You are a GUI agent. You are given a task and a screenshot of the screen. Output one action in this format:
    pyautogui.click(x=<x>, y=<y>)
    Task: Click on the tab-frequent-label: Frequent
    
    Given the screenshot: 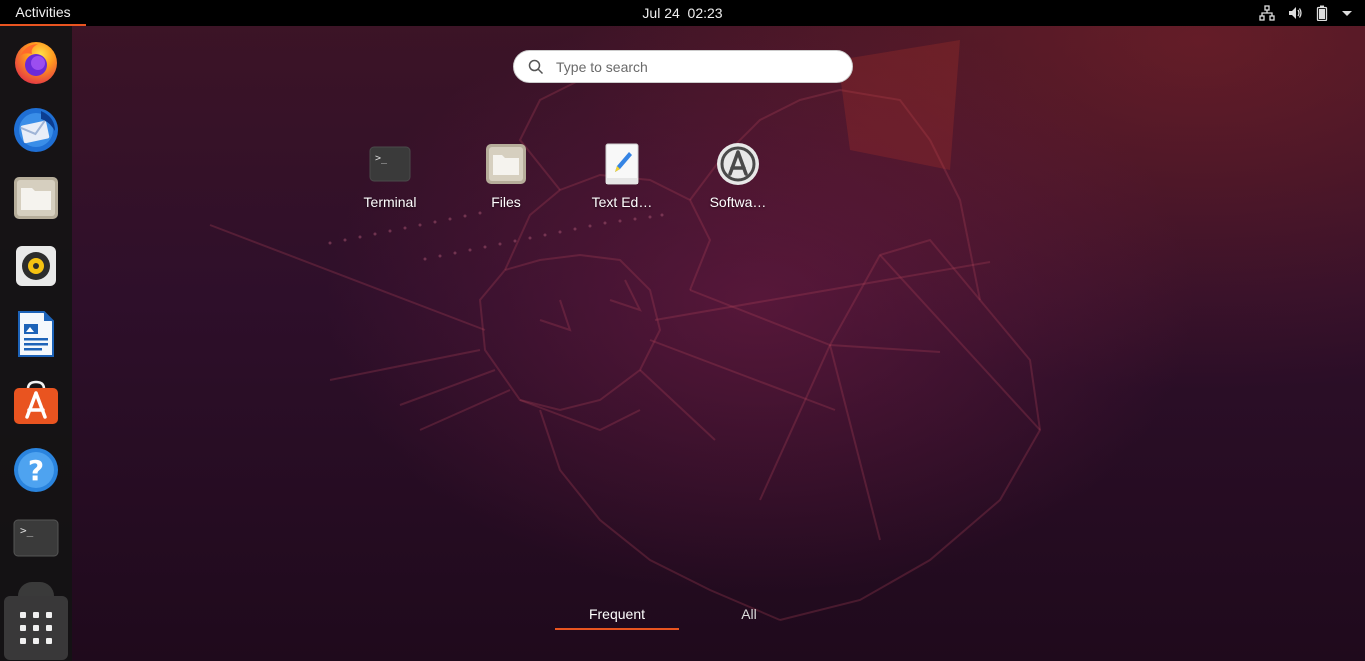 What is the action you would take?
    pyautogui.click(x=617, y=614)
    